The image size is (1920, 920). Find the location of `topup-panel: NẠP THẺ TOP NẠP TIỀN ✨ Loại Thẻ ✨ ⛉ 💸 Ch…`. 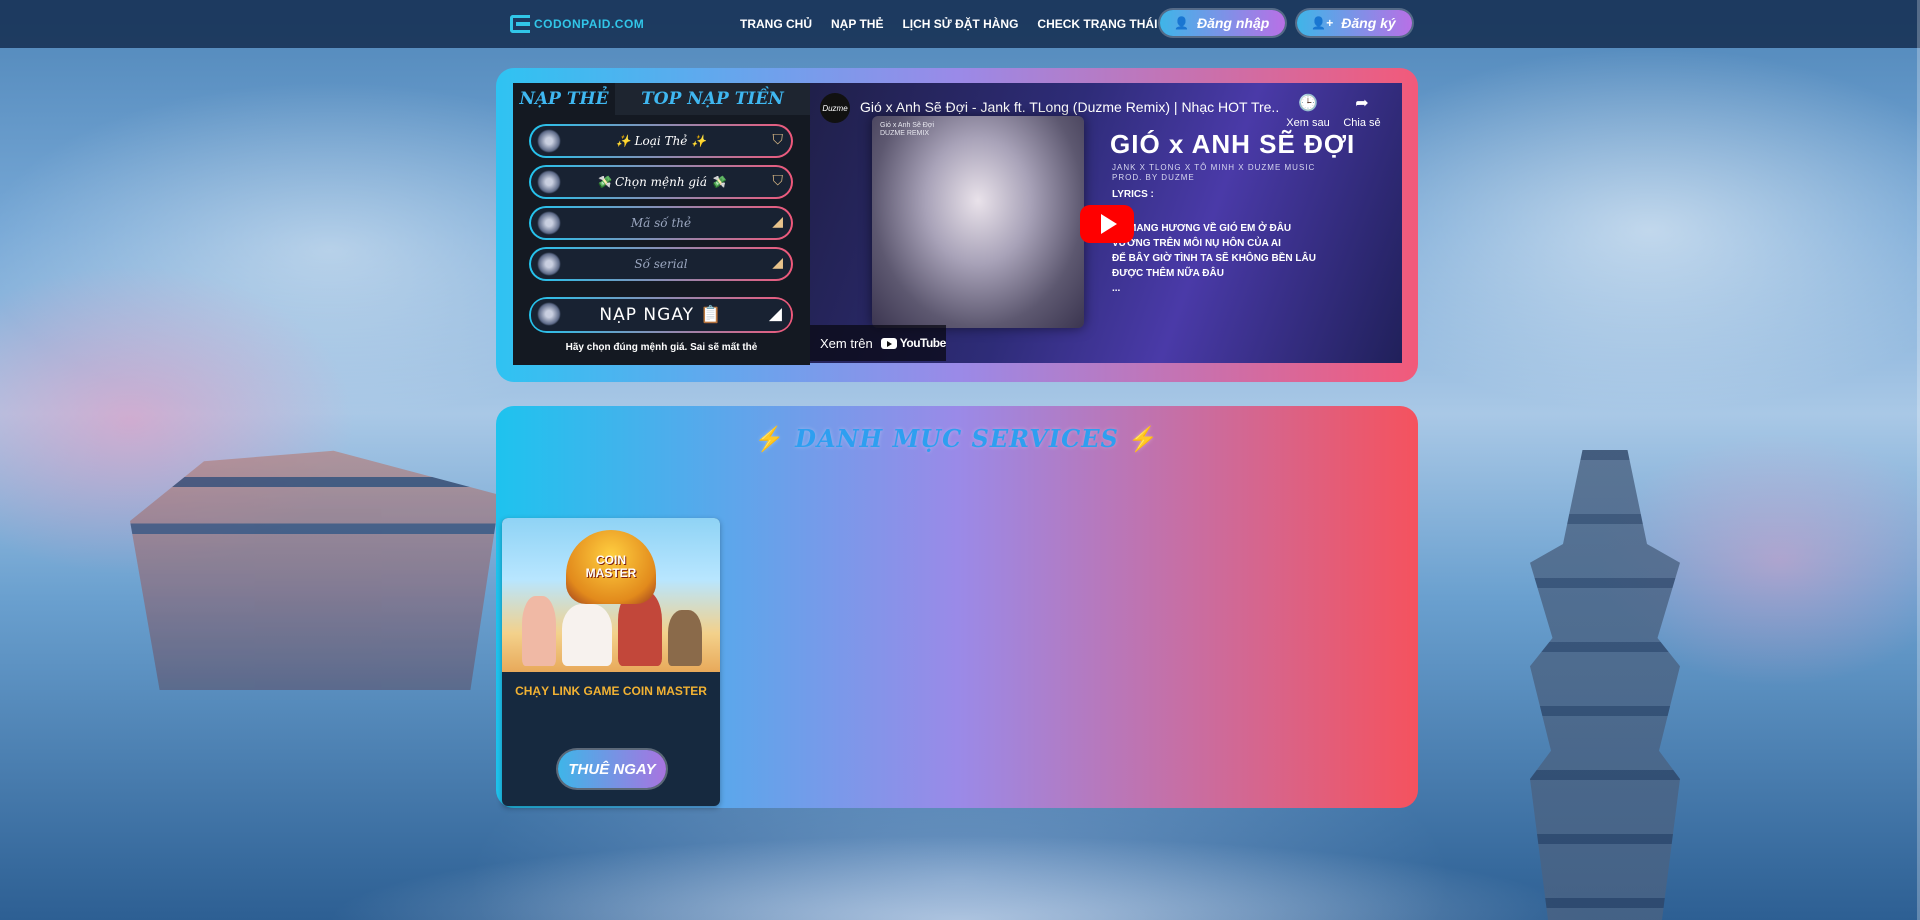

topup-panel: NẠP THẺ TOP NẠP TIỀN ✨ Loại Thẻ ✨ ⛉ 💸 Ch… is located at coordinates (661, 224).